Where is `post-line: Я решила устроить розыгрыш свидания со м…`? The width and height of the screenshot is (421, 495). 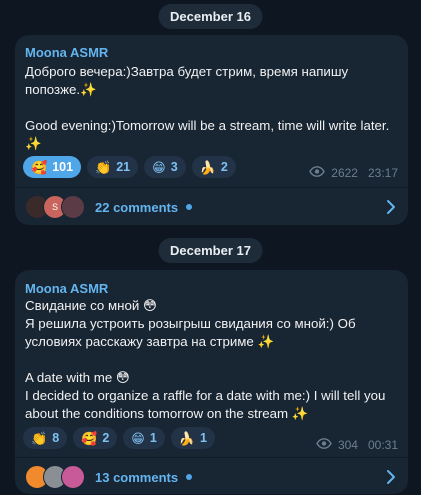
post-line: Я решила устроить розыгрыш свидания со м… is located at coordinates (190, 323).